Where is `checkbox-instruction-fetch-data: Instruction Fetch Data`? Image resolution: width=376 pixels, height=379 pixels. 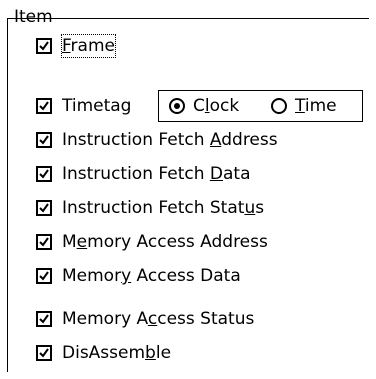 checkbox-instruction-fetch-data: Instruction Fetch Data is located at coordinates (143, 174).